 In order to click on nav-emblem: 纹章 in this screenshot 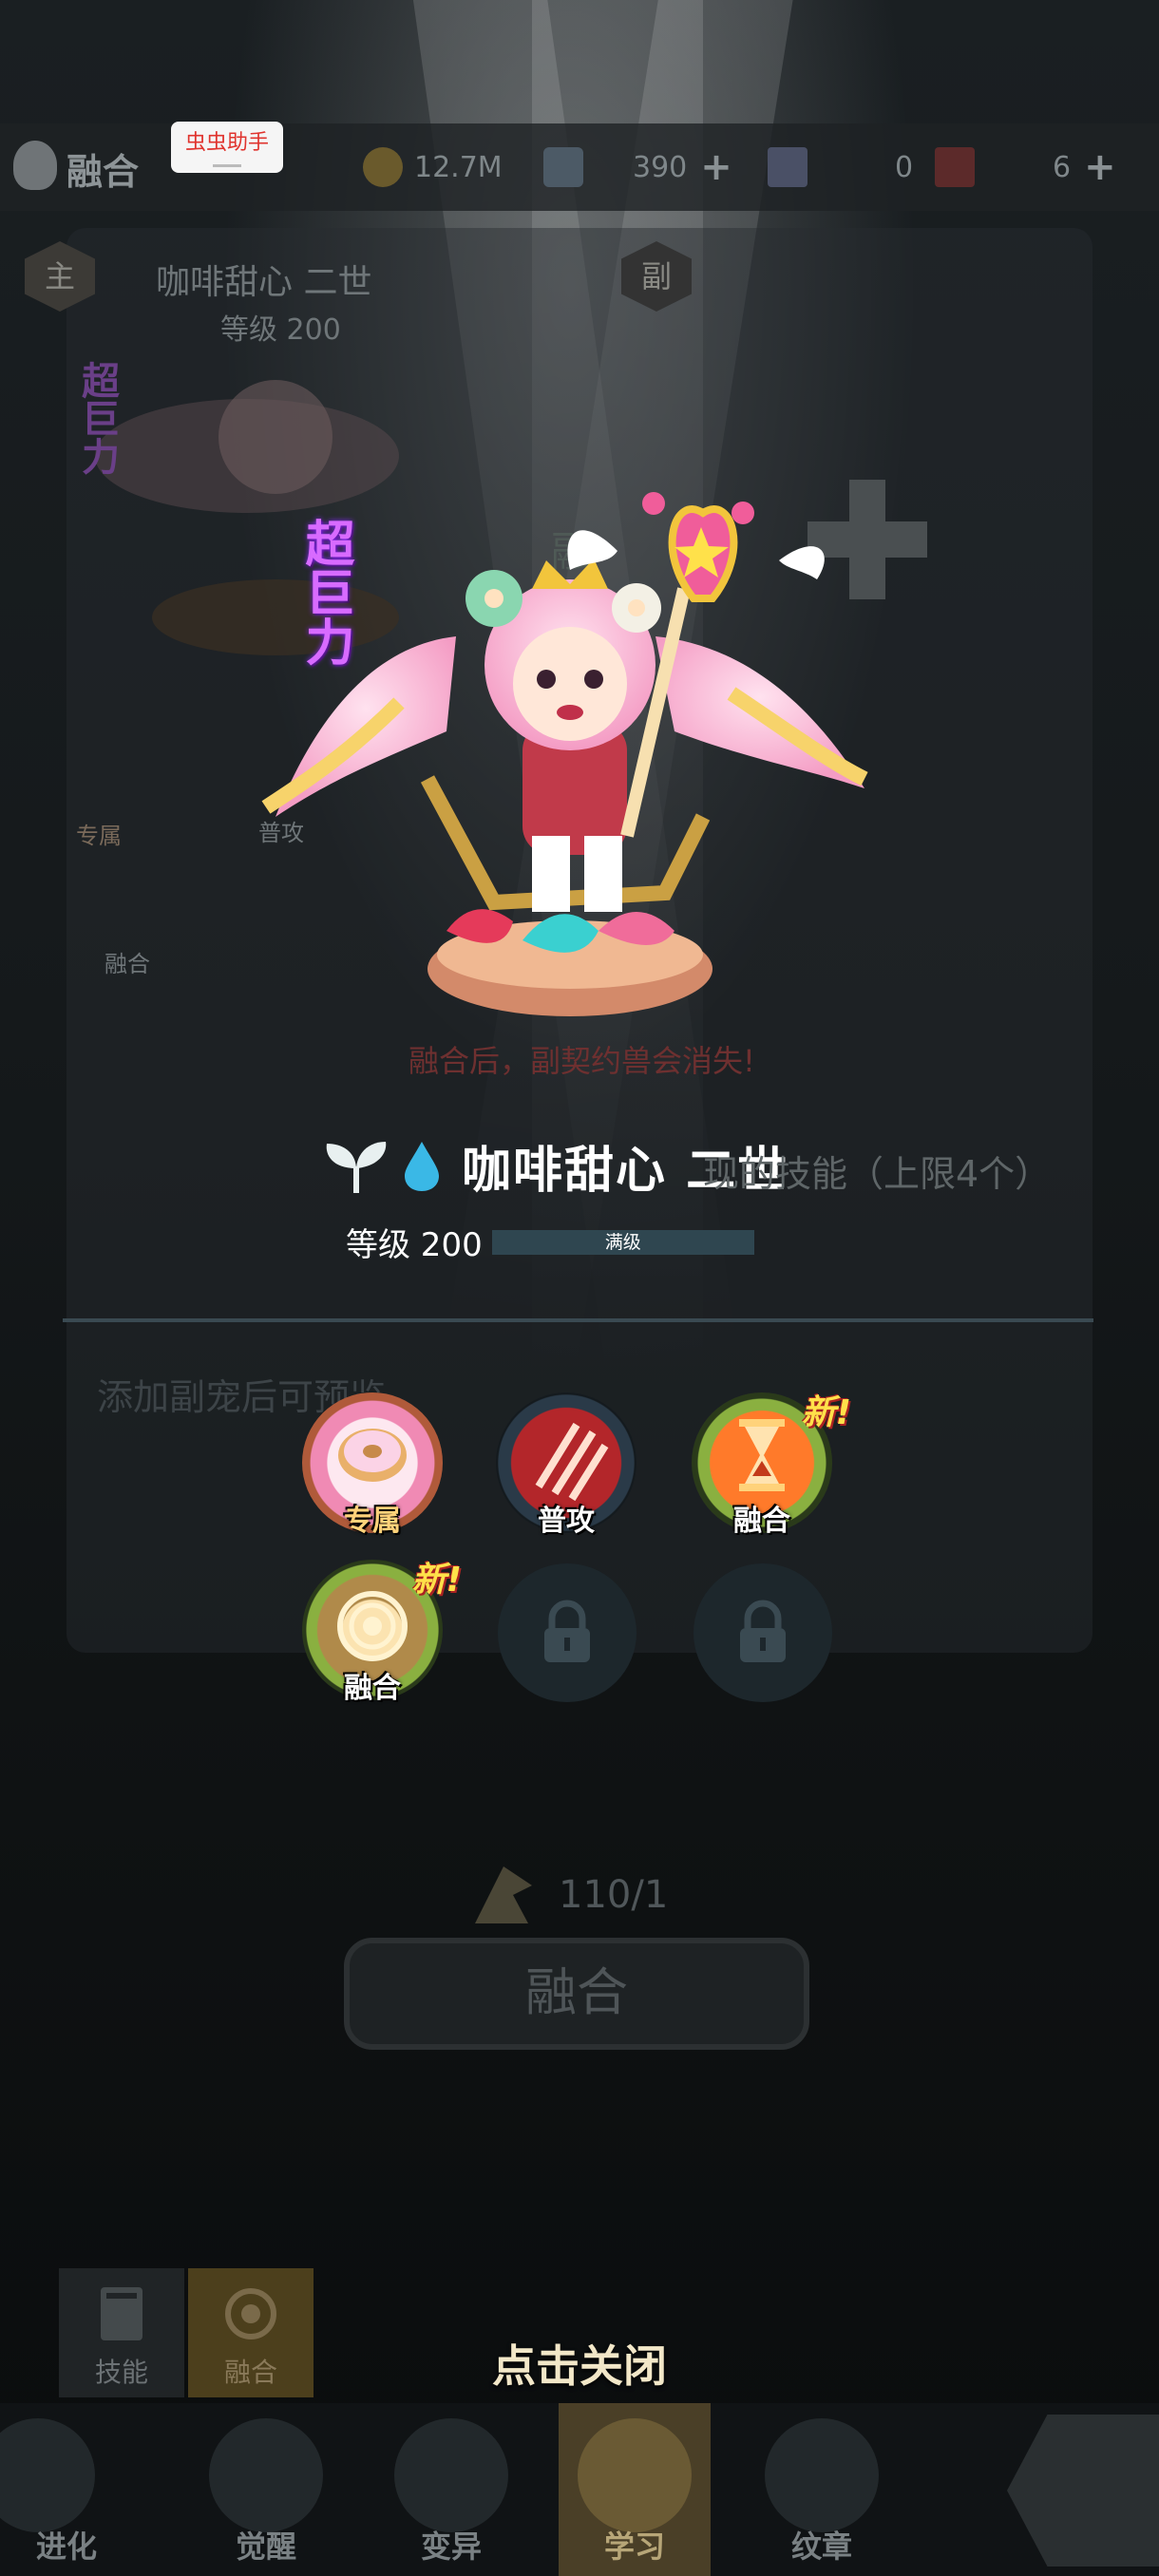, I will do `click(822, 2489)`.